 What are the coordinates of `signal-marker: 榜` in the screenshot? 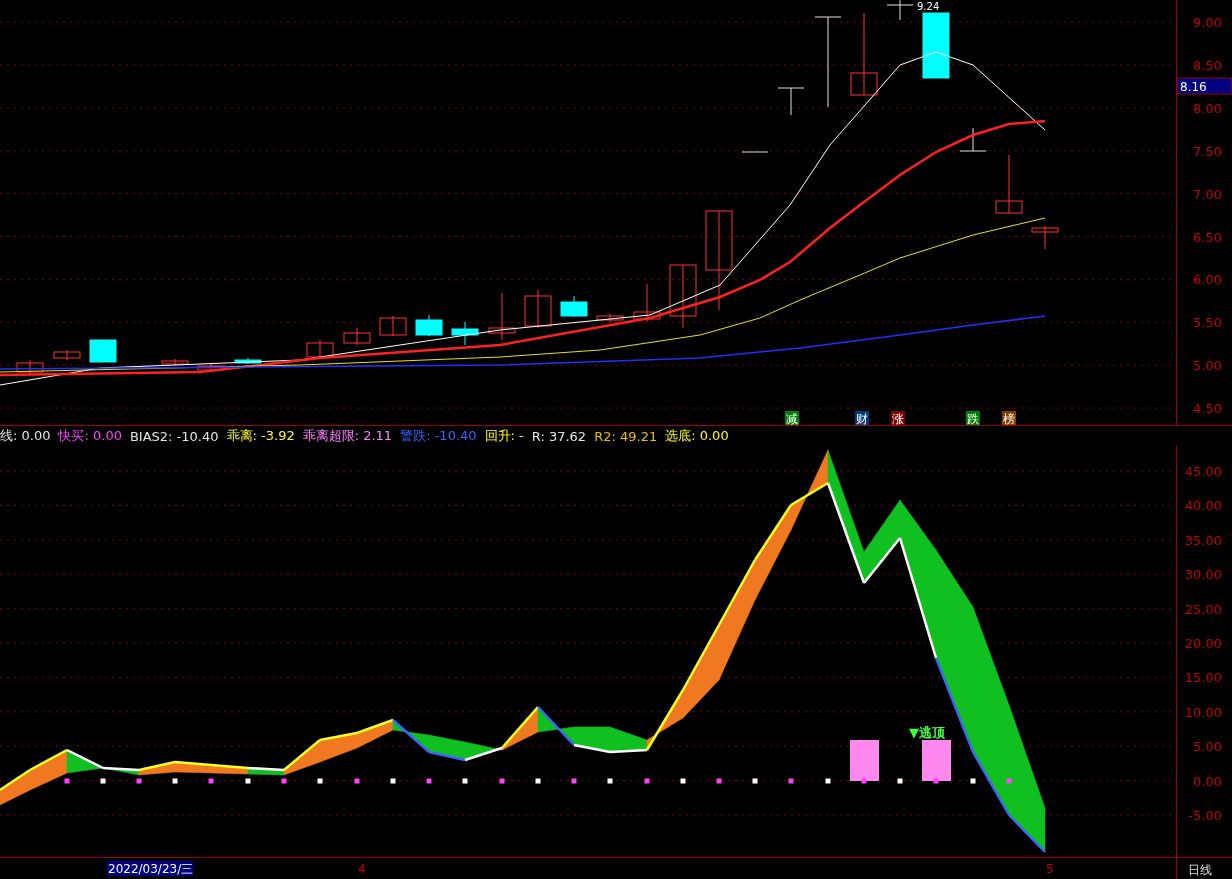 It's located at (1009, 418).